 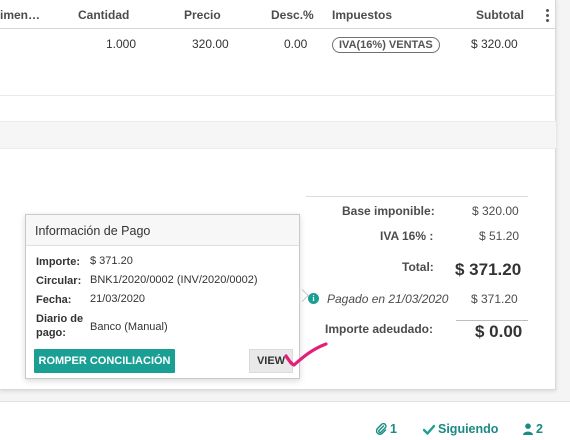 What do you see at coordinates (285, 420) in the screenshot?
I see `chatter-topbar: 1 Siguiendo 2` at bounding box center [285, 420].